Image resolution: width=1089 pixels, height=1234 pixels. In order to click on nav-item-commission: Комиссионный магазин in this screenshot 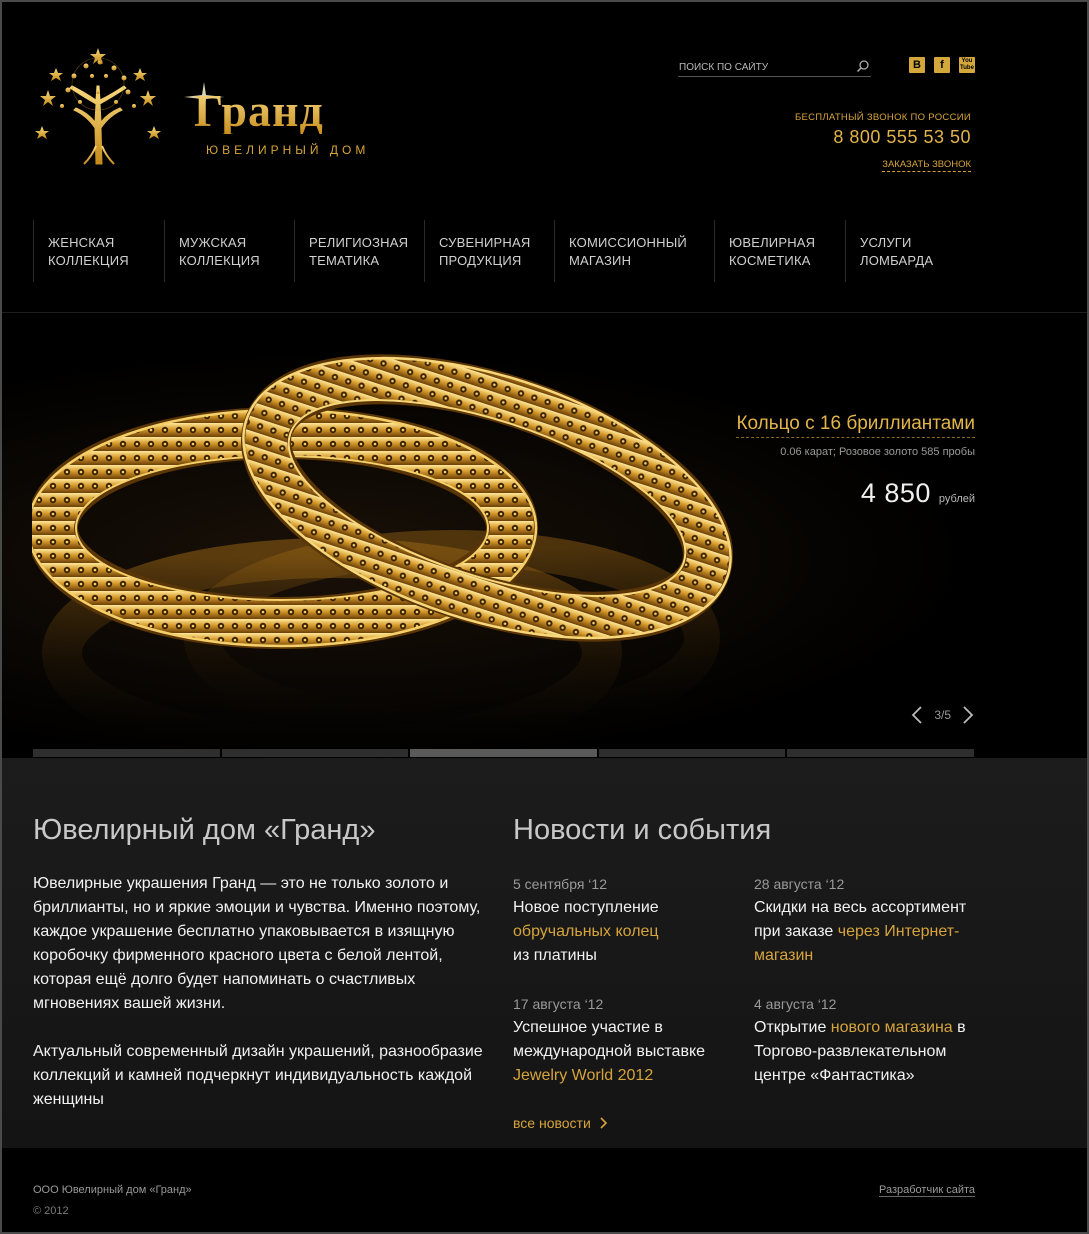, I will do `click(634, 251)`.